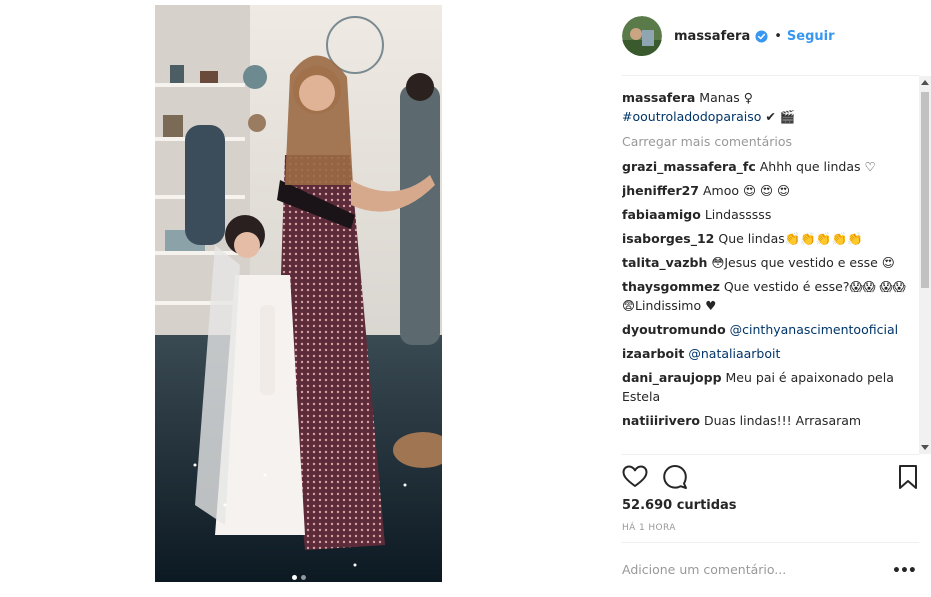 The width and height of the screenshot is (931, 597). Describe the element at coordinates (658, 97) in the screenshot. I see `caption-username: massafera` at that location.